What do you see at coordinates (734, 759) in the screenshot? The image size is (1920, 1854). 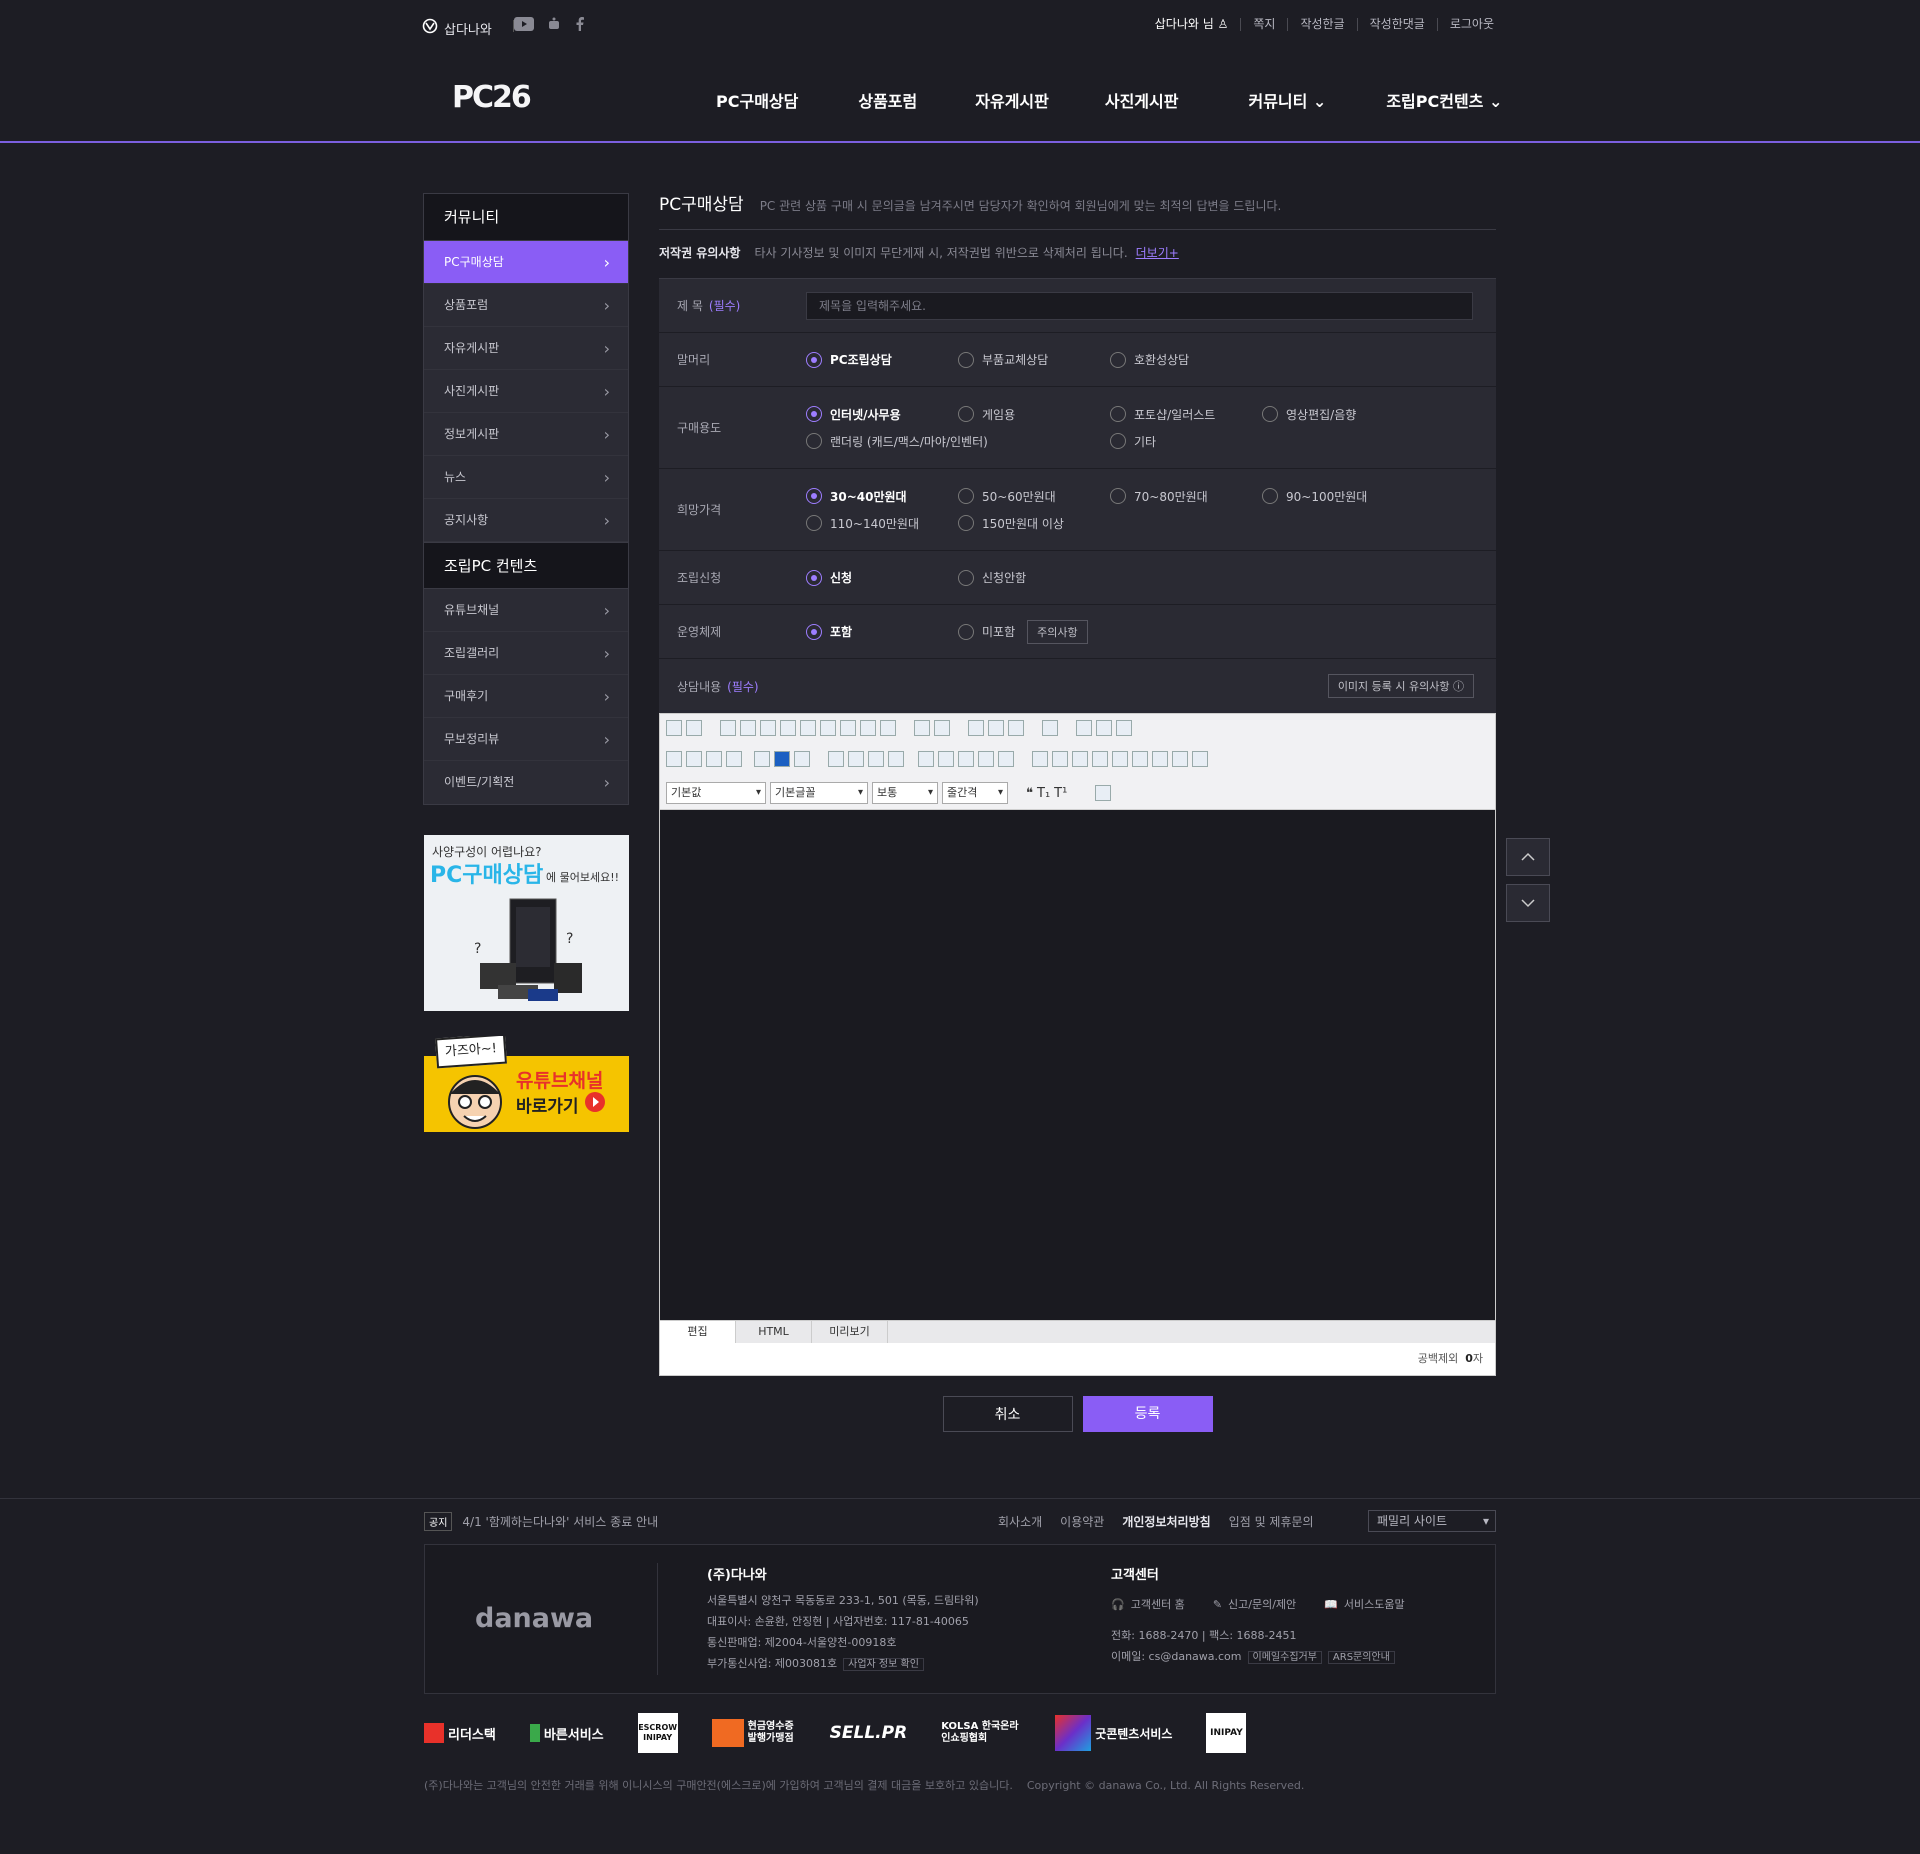 I see `strike-icon` at bounding box center [734, 759].